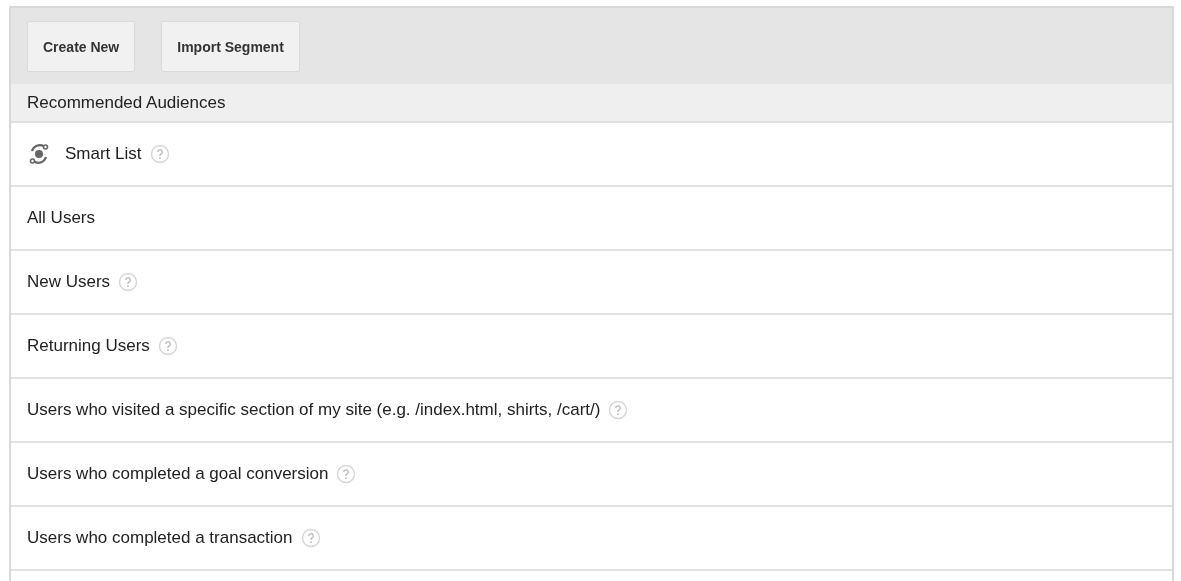  Describe the element at coordinates (591, 155) in the screenshot. I see `audience-row: Smart List` at that location.